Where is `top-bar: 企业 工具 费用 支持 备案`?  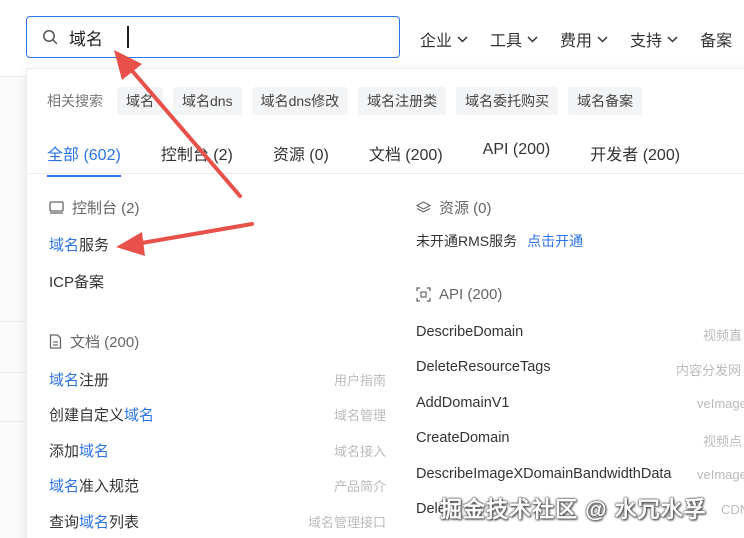
top-bar: 企业 工具 费用 支持 备案 is located at coordinates (372, 38).